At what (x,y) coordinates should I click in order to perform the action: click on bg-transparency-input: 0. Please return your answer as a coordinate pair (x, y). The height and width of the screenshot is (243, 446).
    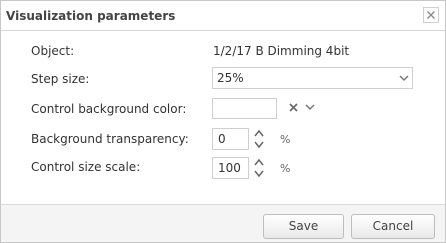
    Looking at the image, I should click on (230, 139).